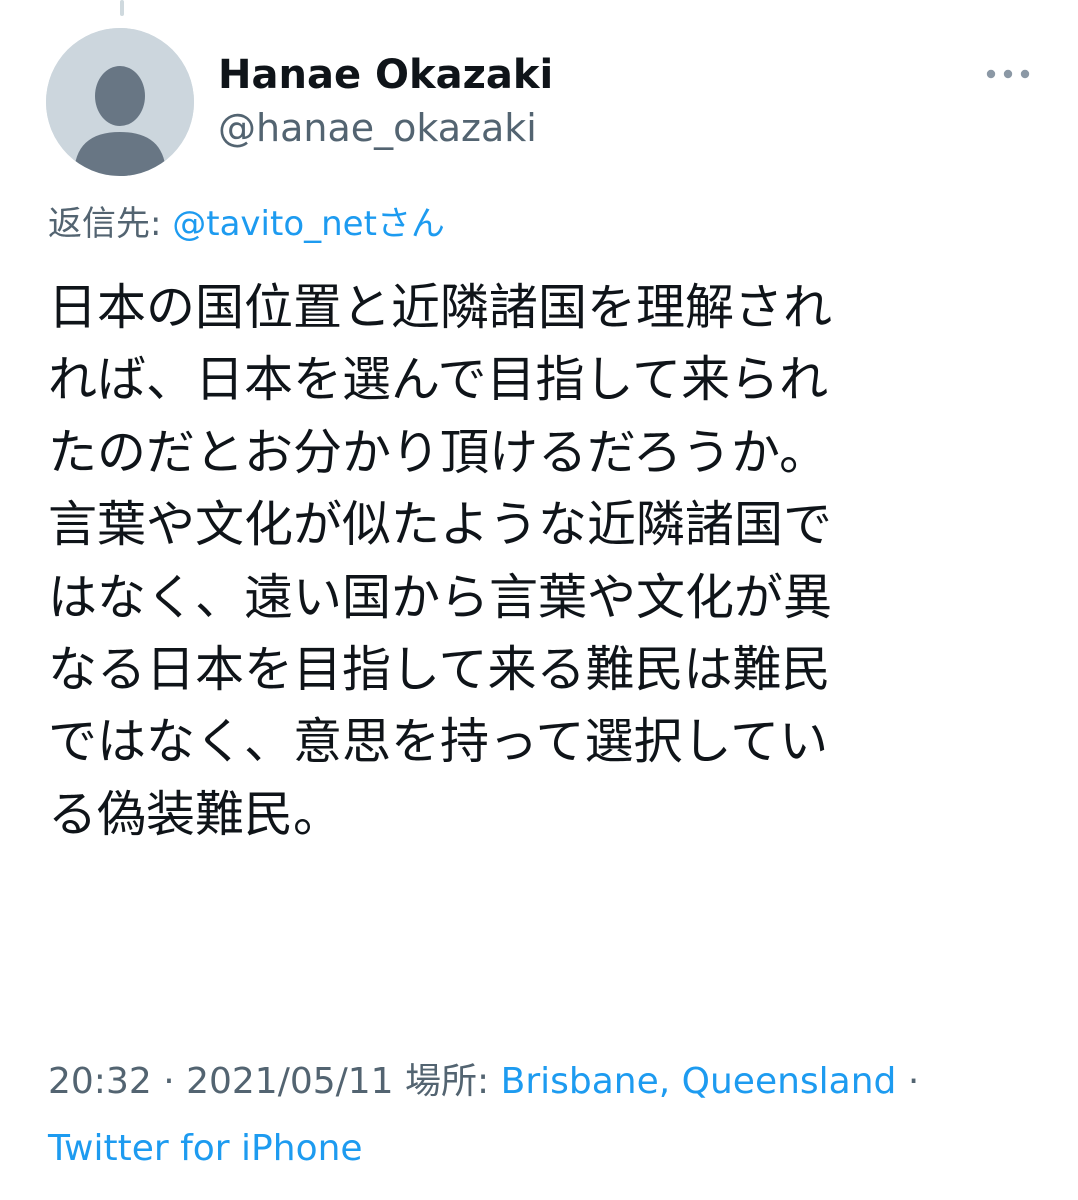  I want to click on more-horizontal-icon, so click(1008, 74).